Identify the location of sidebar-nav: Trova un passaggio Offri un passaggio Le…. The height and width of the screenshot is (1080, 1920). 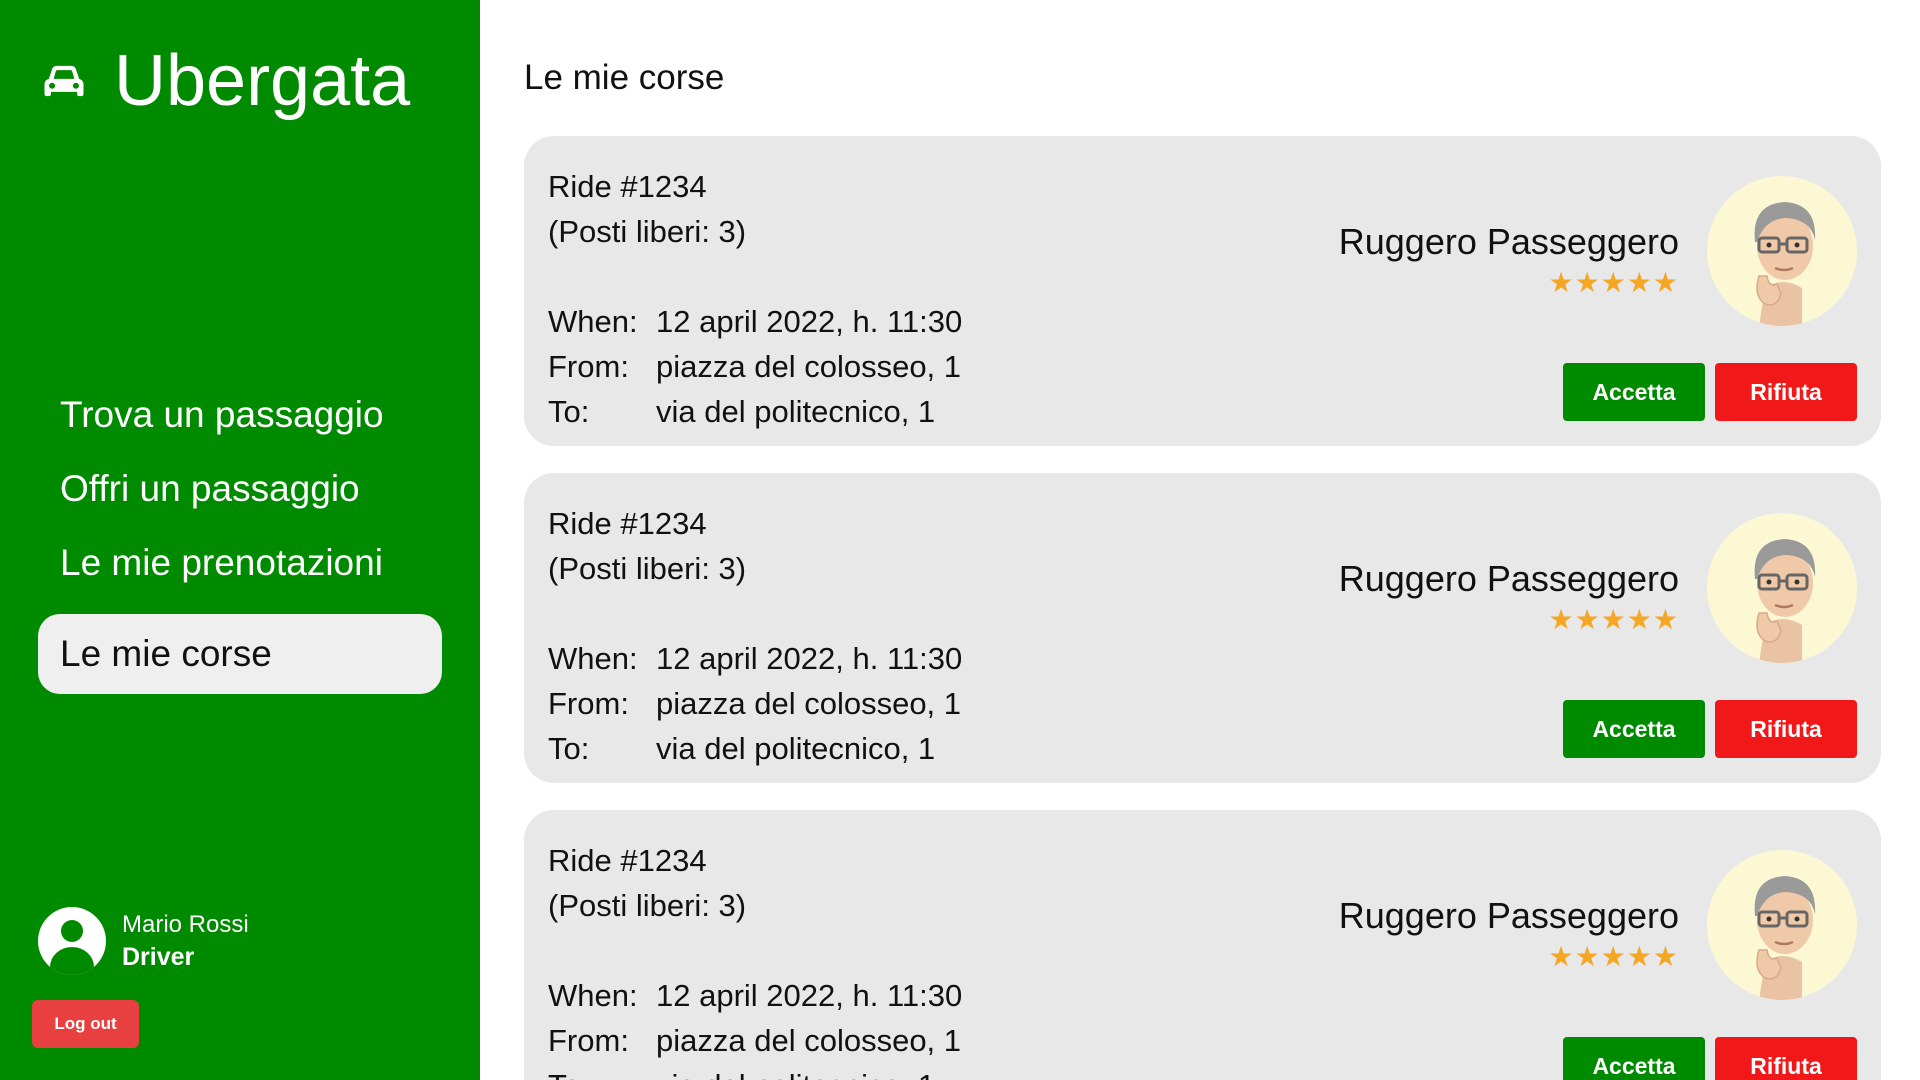
(240, 536).